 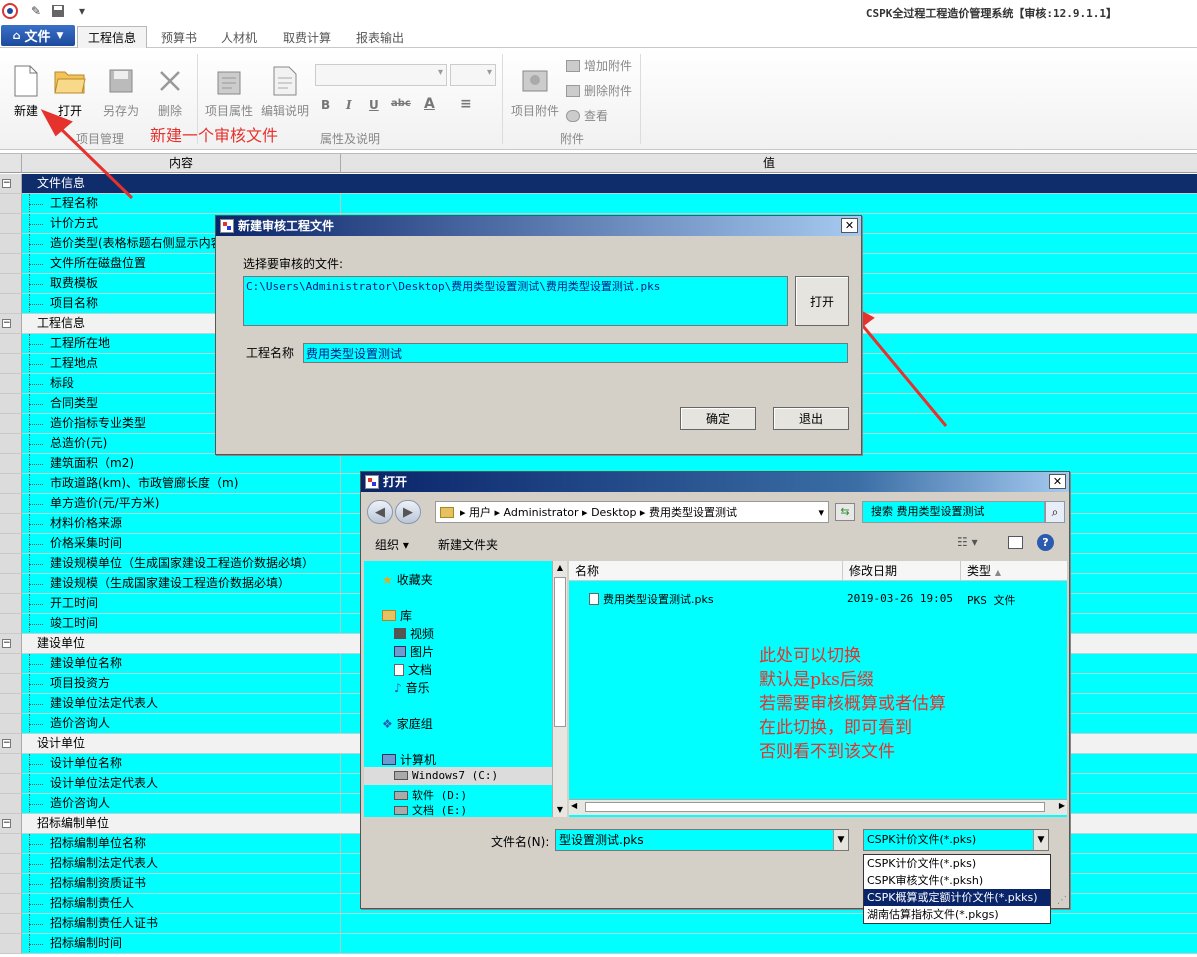 I want to click on nav-drive-d: 软件 (D:), so click(x=430, y=795).